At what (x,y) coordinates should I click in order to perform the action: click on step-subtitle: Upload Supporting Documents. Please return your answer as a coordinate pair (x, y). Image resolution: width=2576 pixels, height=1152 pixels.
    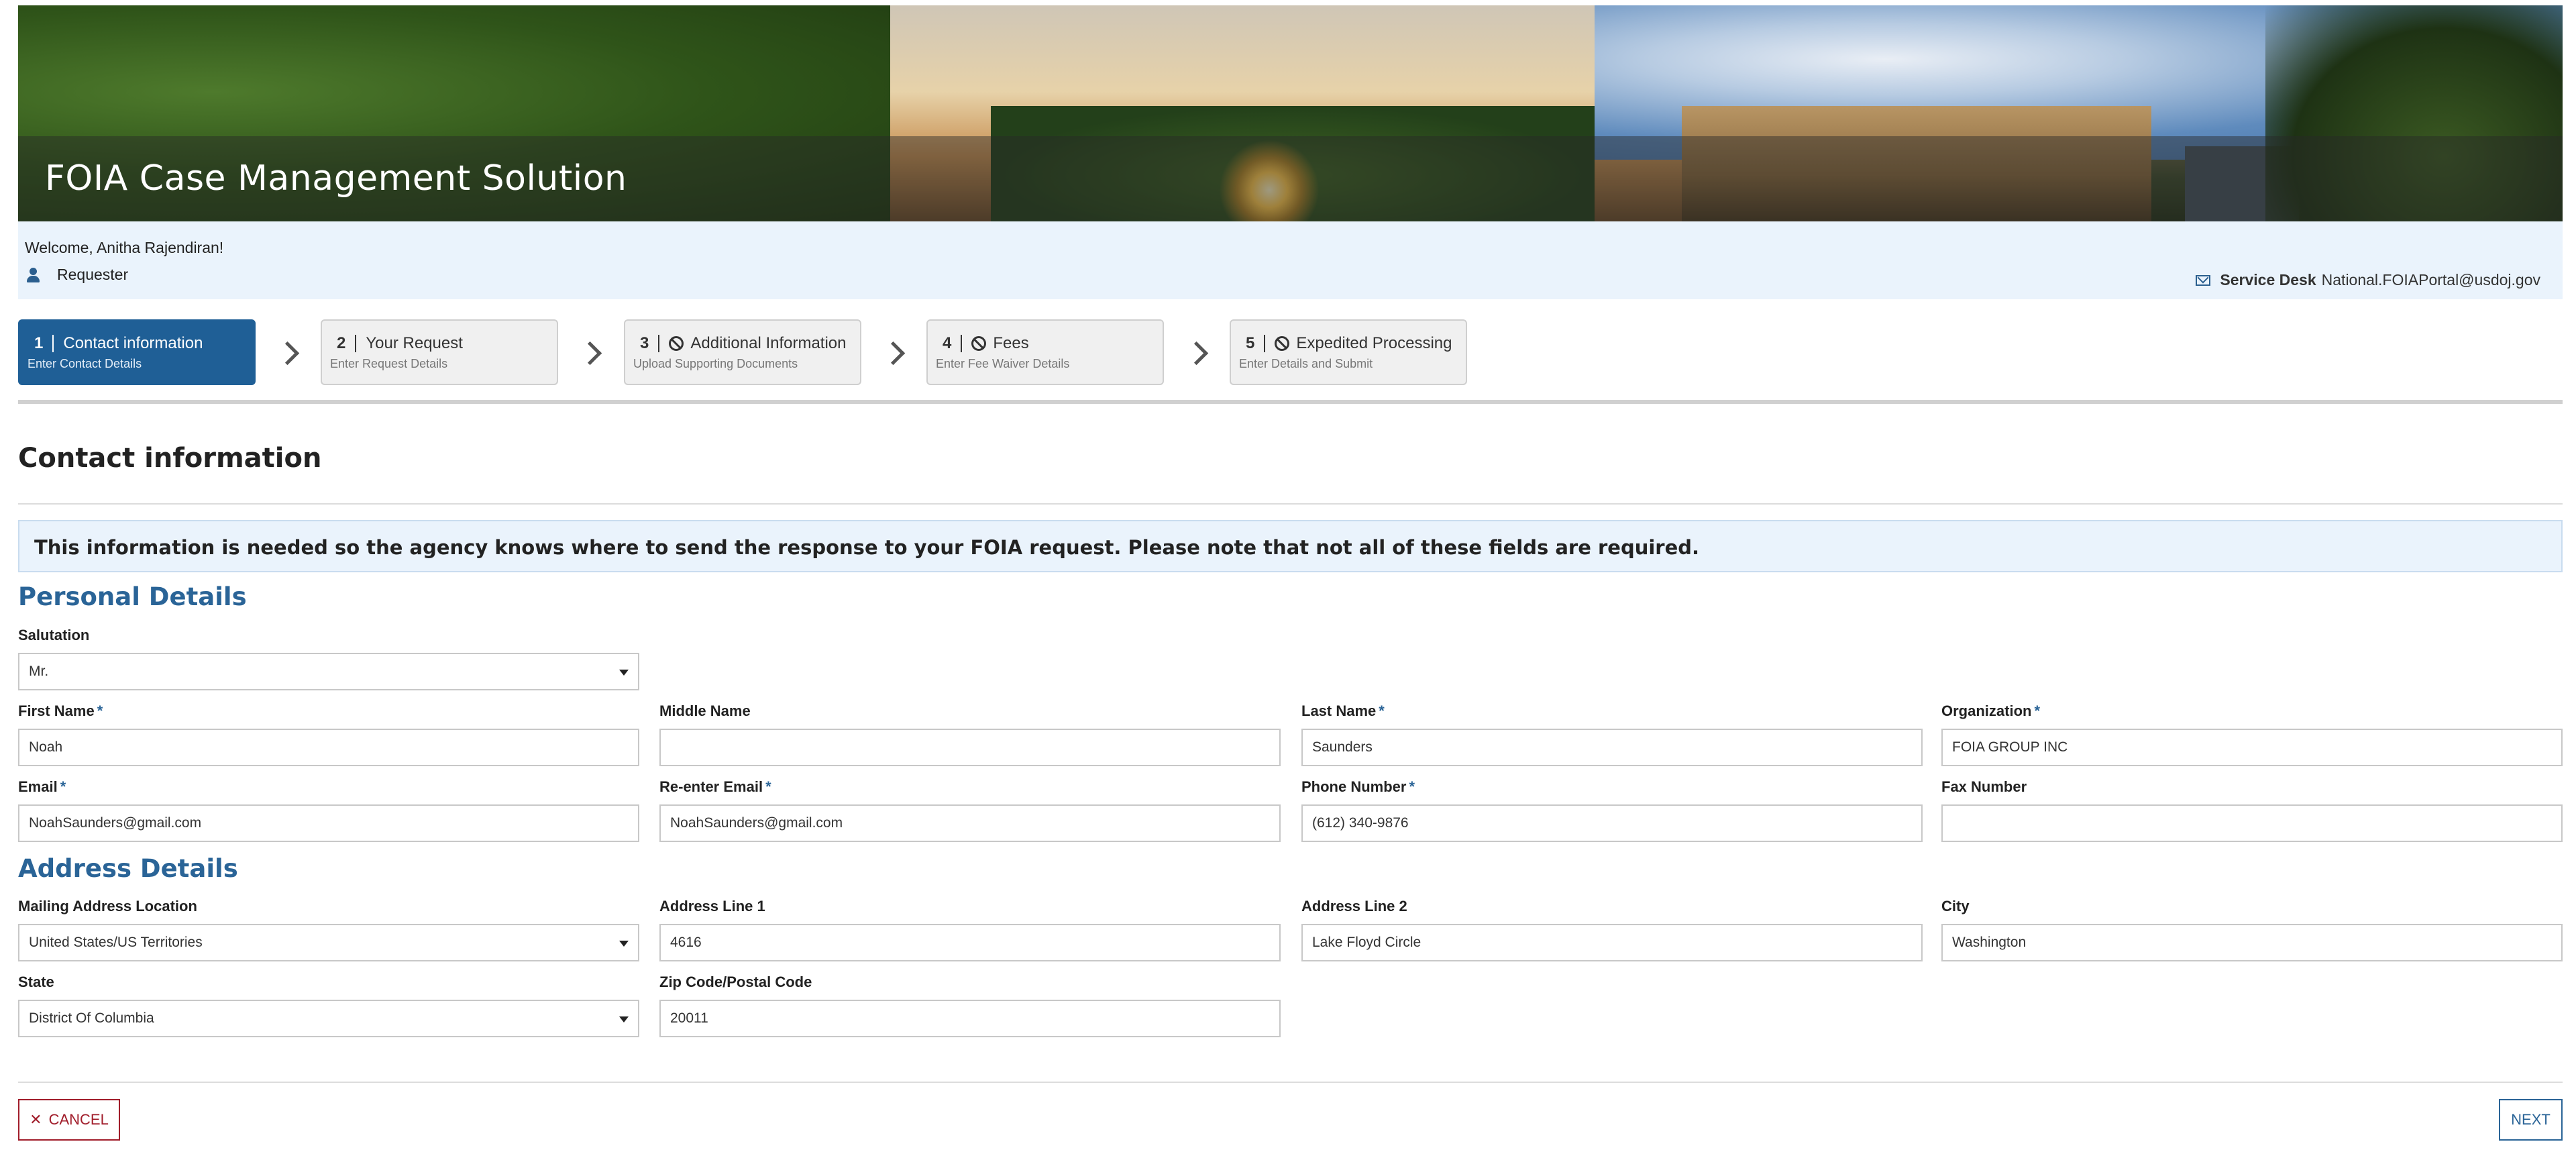
    Looking at the image, I should click on (715, 363).